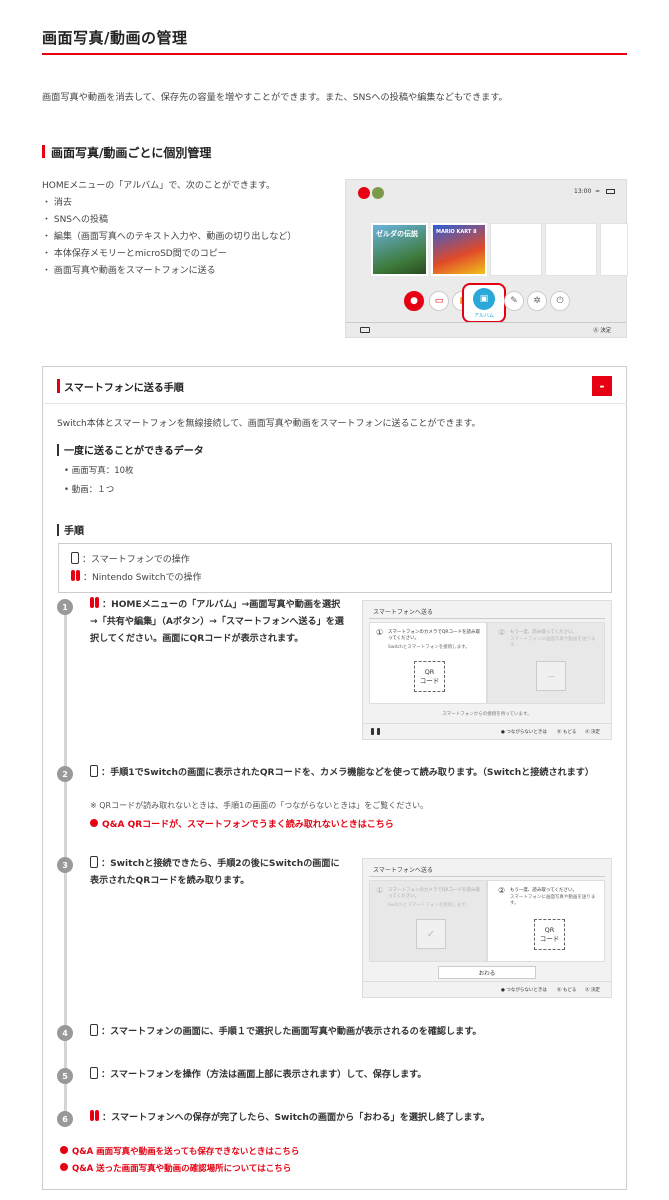 This screenshot has height=1200, width=669. What do you see at coordinates (179, 1151) in the screenshot?
I see `qa-link: Q&A 画面写真や動画を送っても保存できないときはこちら` at bounding box center [179, 1151].